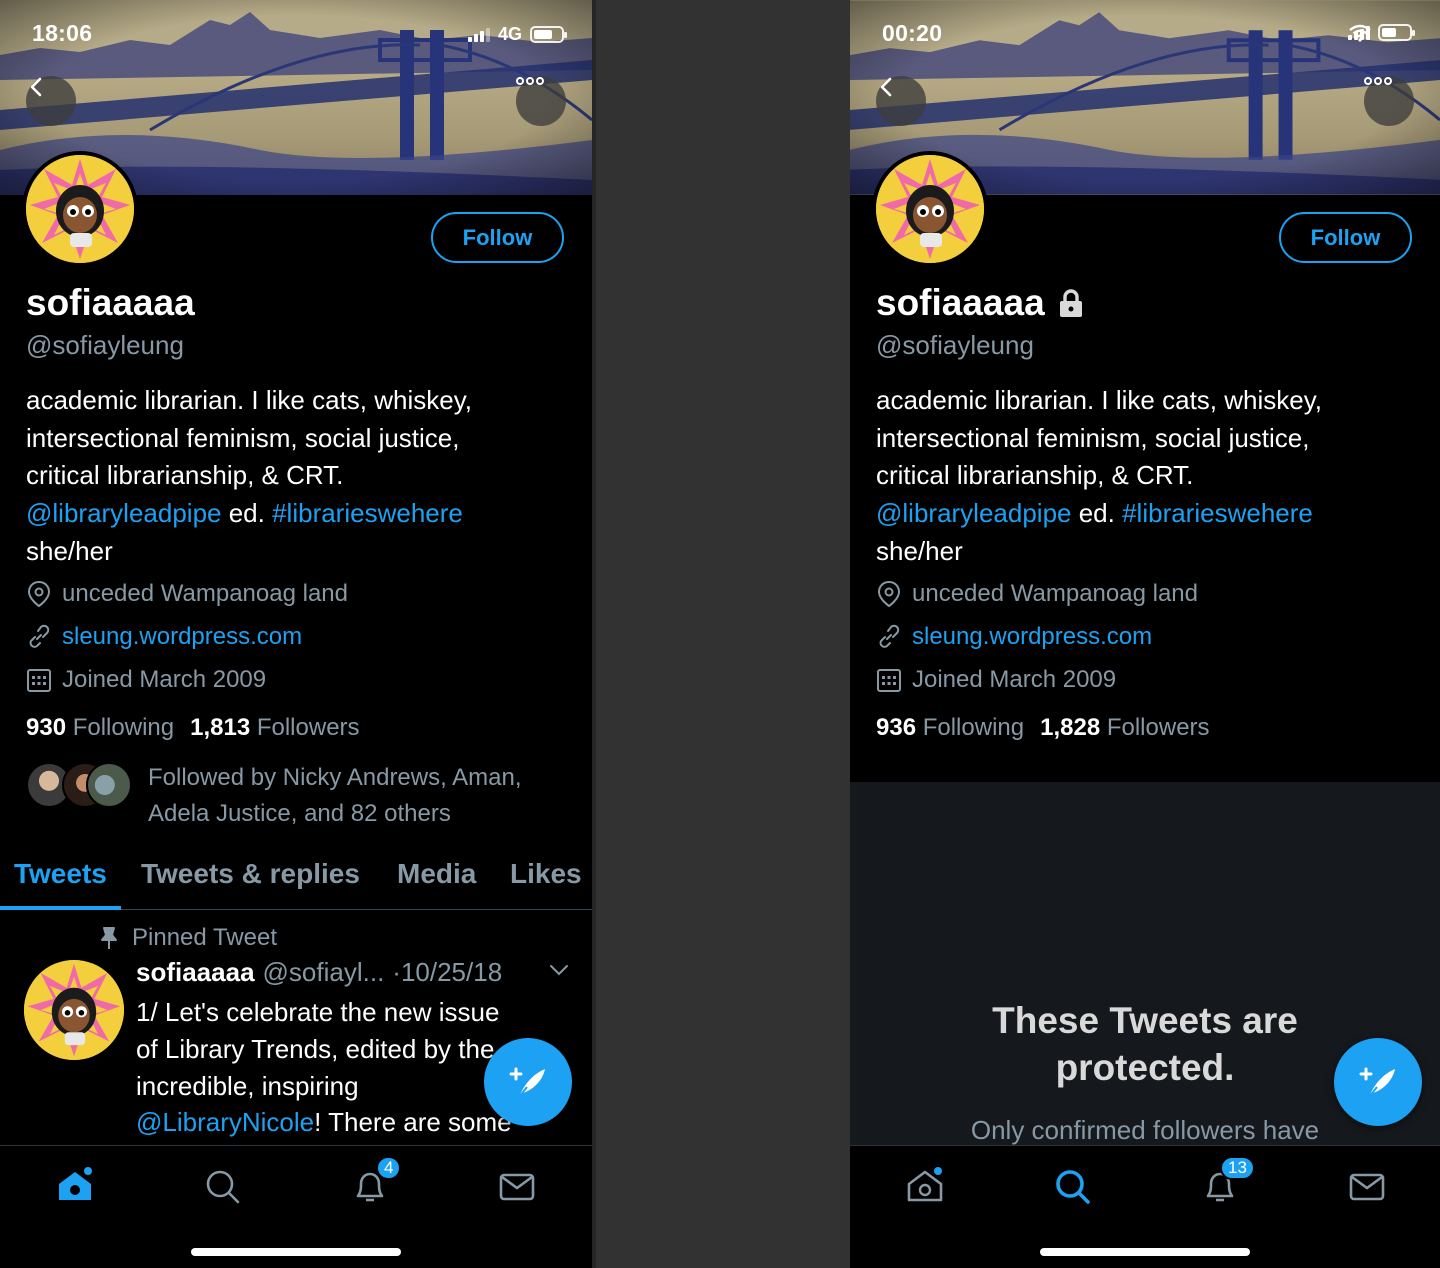 This screenshot has height=1268, width=1440. Describe the element at coordinates (478, 34) in the screenshot. I see `cellular-signal-icon` at that location.